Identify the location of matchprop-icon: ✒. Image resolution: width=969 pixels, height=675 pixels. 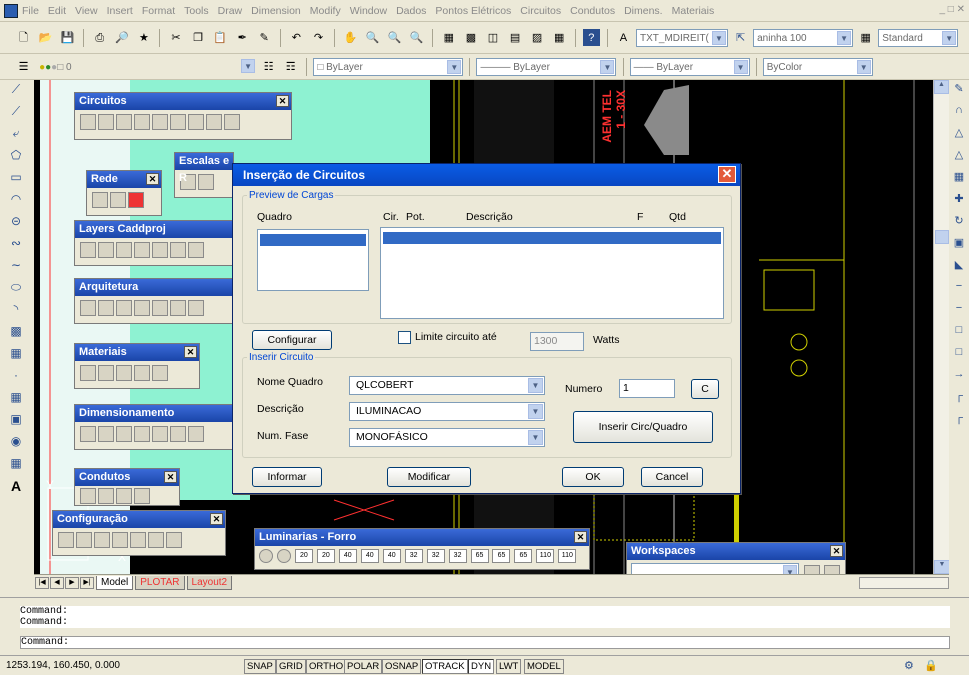
(242, 37).